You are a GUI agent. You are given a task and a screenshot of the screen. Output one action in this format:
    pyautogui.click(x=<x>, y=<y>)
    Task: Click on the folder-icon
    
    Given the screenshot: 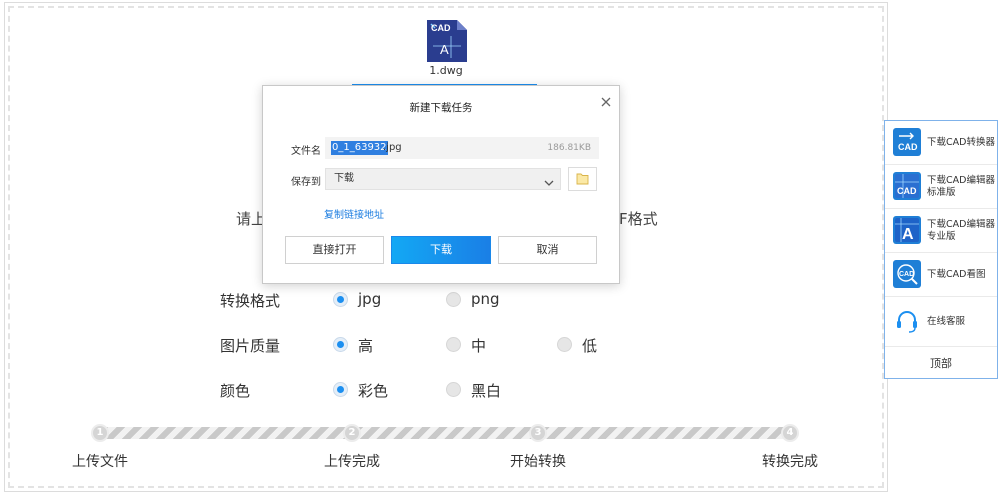 What is the action you would take?
    pyautogui.click(x=582, y=179)
    